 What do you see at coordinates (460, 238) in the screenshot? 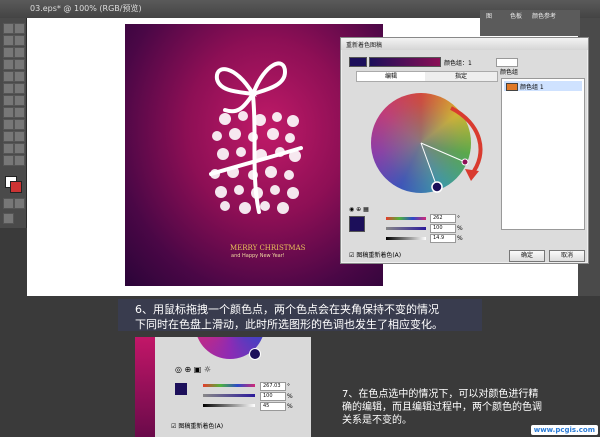
I see `brightness-unit: %` at bounding box center [460, 238].